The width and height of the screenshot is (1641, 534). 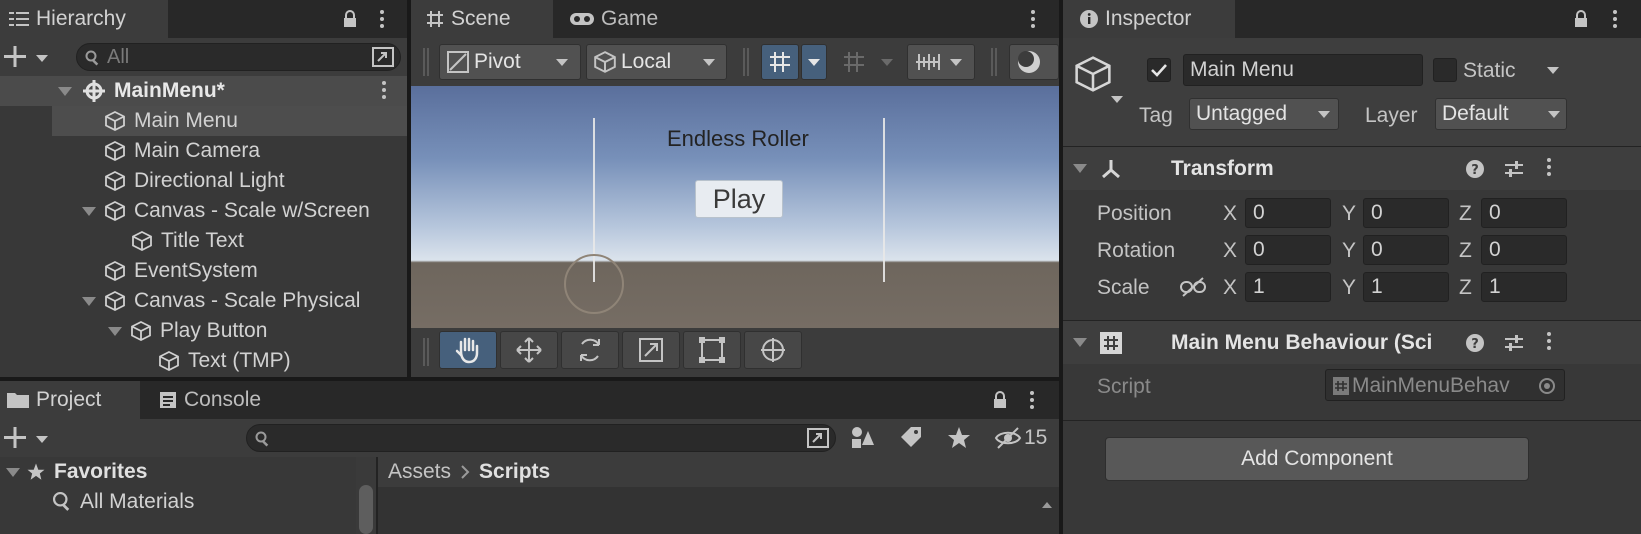 I want to click on static-checkbox, so click(x=1445, y=70).